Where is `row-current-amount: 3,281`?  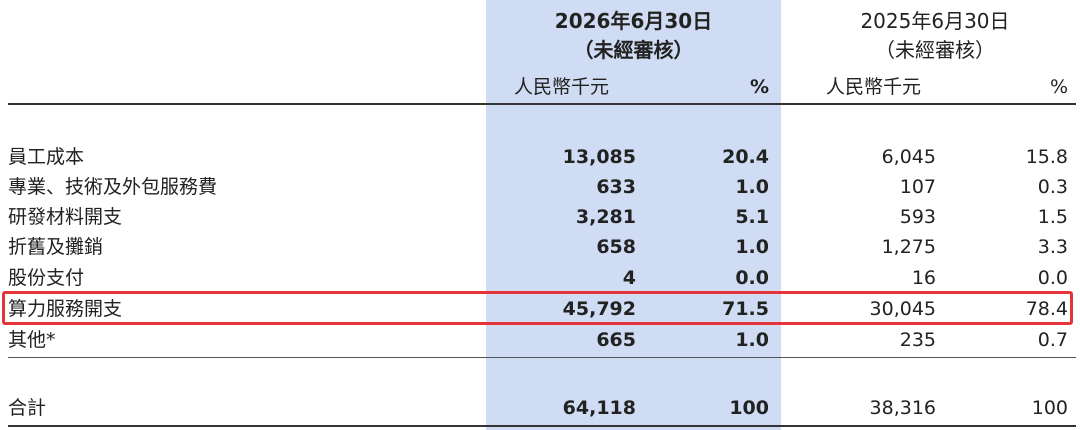 row-current-amount: 3,281 is located at coordinates (605, 217).